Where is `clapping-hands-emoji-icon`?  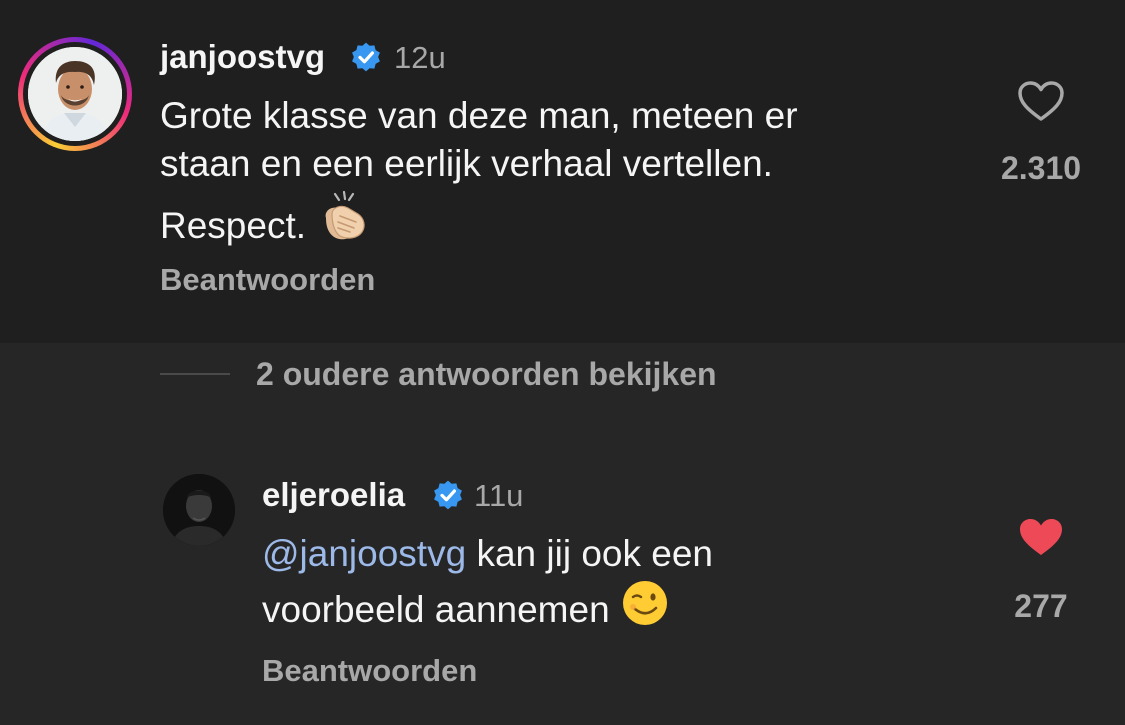
clapping-hands-emoji-icon is located at coordinates (345, 215).